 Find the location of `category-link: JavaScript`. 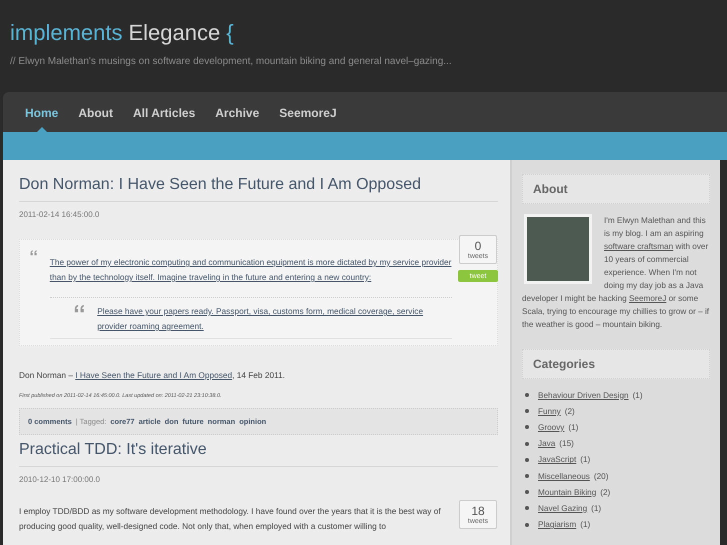

category-link: JavaScript is located at coordinates (557, 459).